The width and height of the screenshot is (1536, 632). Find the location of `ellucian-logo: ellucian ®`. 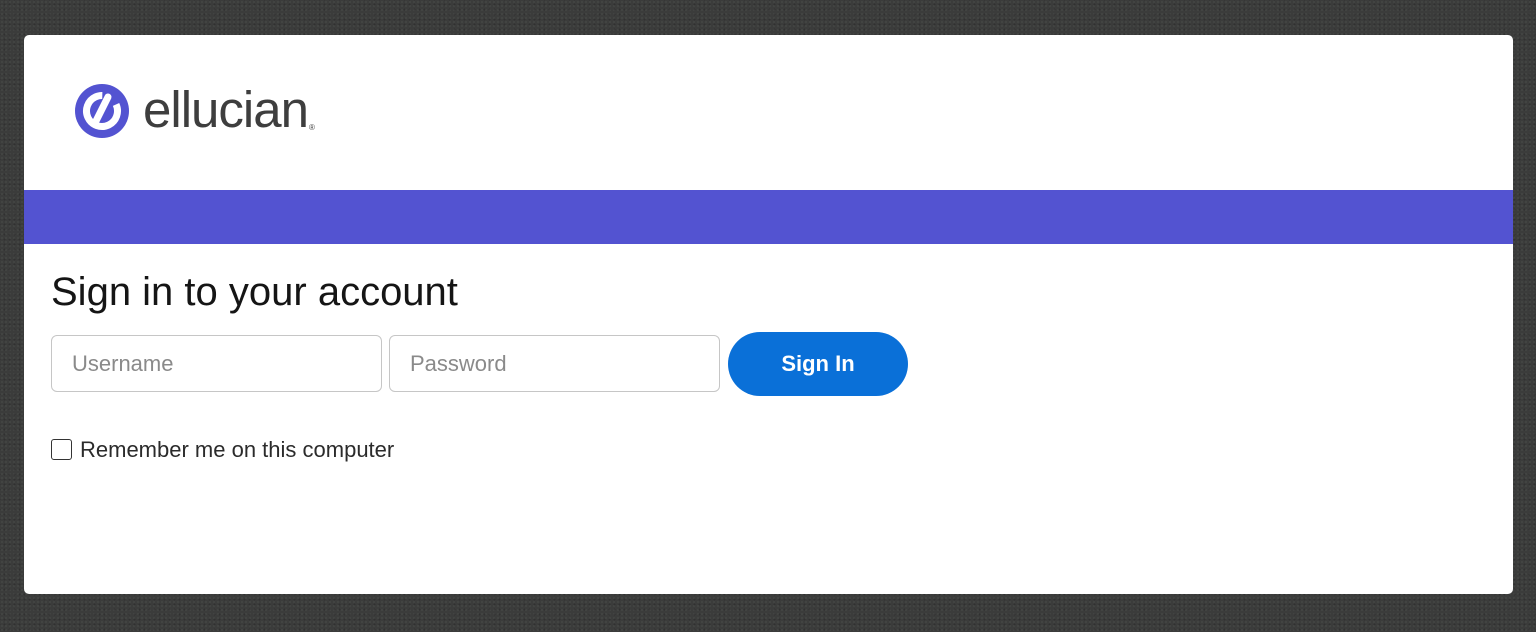

ellucian-logo: ellucian ® is located at coordinates (195, 111).